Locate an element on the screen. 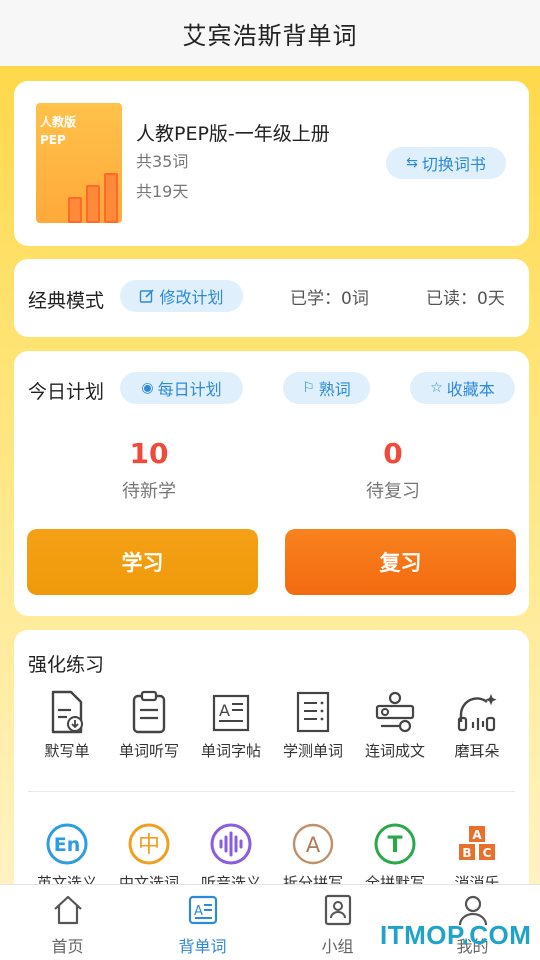 Image resolution: width=540 pixels, height=960 pixels. new-words-count: 10 is located at coordinates (149, 453).